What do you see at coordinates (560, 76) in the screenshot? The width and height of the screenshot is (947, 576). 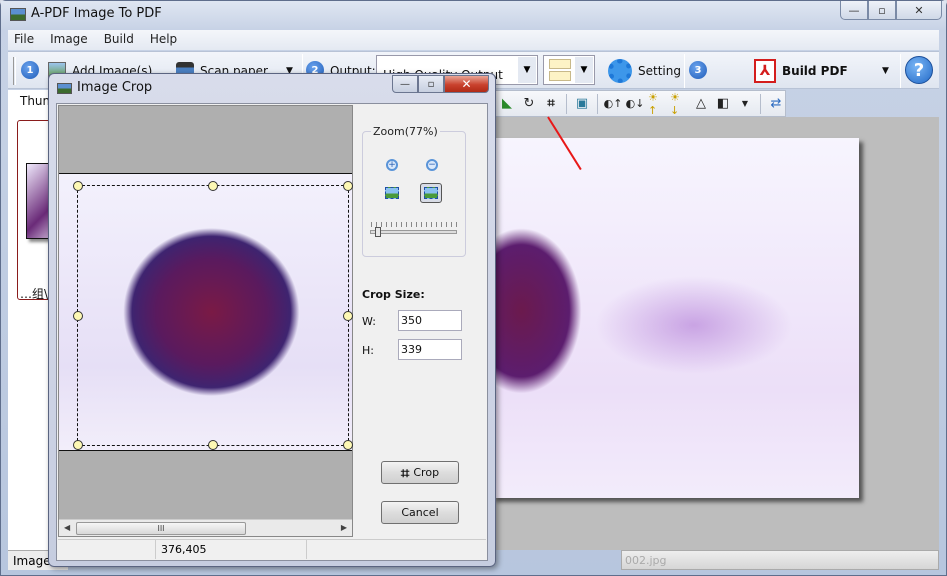 I see `layout-icon-bottom` at bounding box center [560, 76].